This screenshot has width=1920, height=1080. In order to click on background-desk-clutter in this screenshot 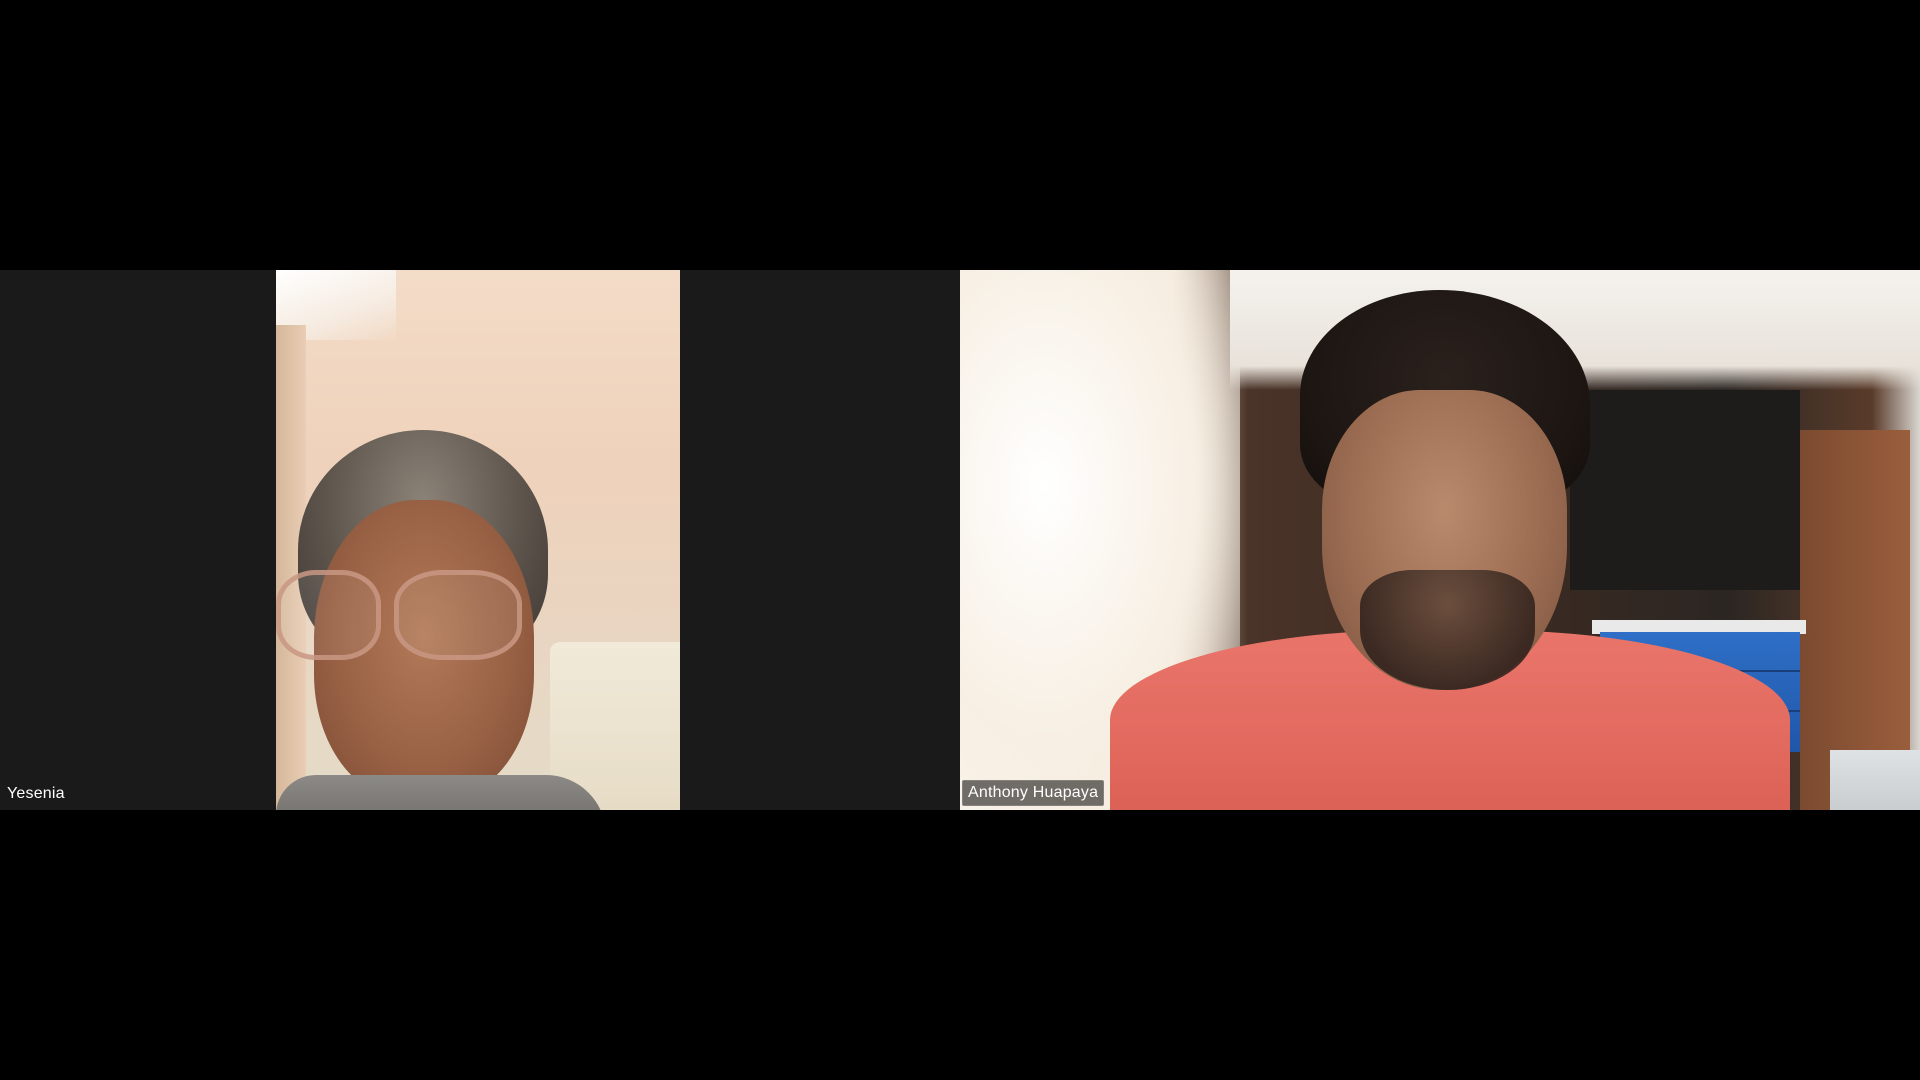, I will do `click(1875, 780)`.